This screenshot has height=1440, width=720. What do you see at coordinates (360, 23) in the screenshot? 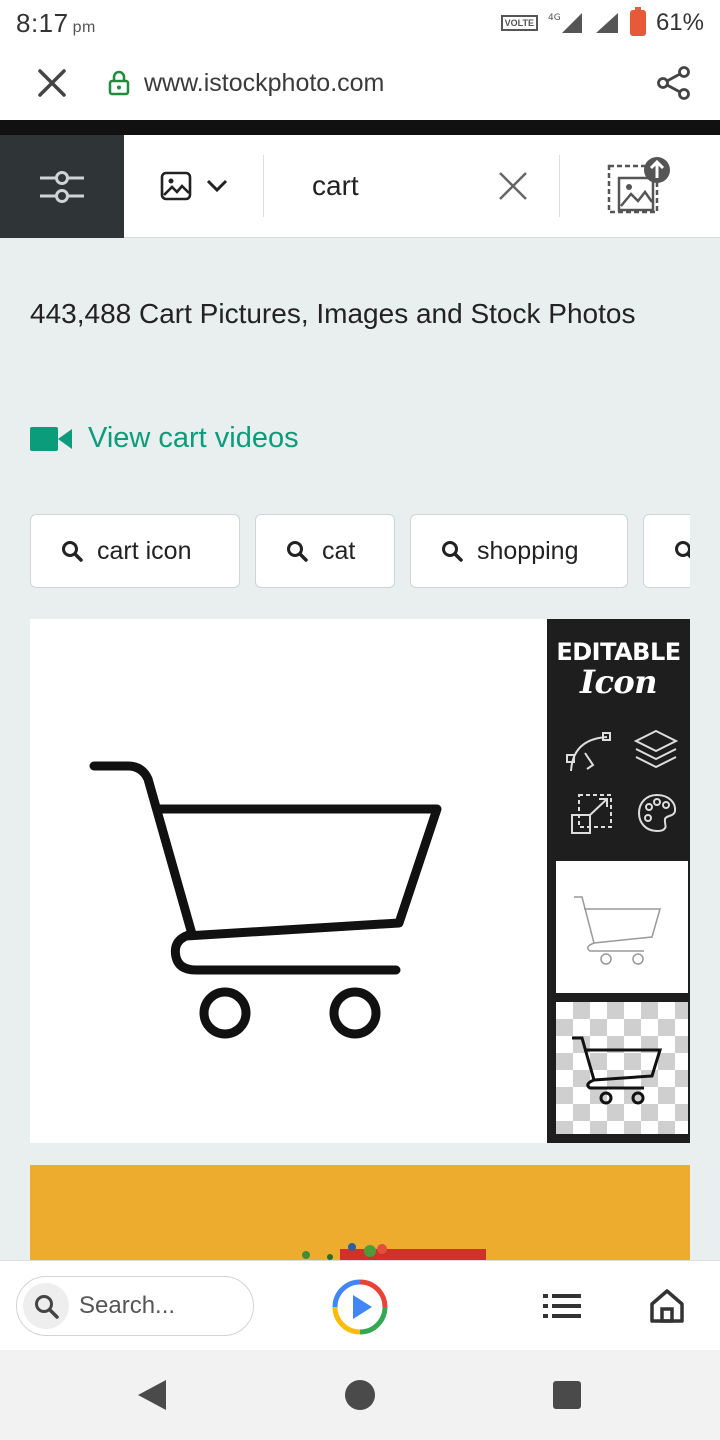
I see `status-bar: 8:17 pm VOLTE 4G 61%` at bounding box center [360, 23].